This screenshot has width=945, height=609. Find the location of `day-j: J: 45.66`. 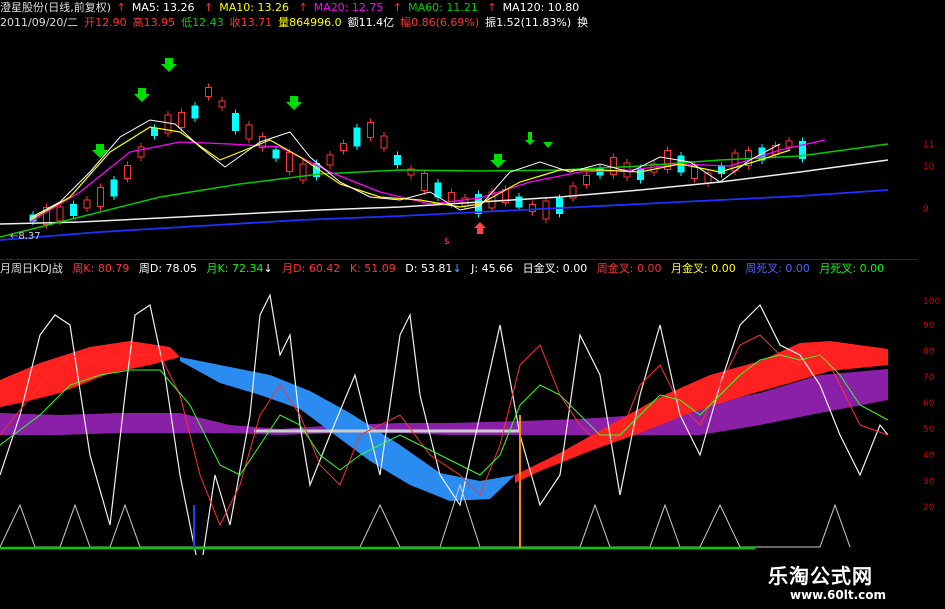

day-j: J: 45.66 is located at coordinates (492, 268).